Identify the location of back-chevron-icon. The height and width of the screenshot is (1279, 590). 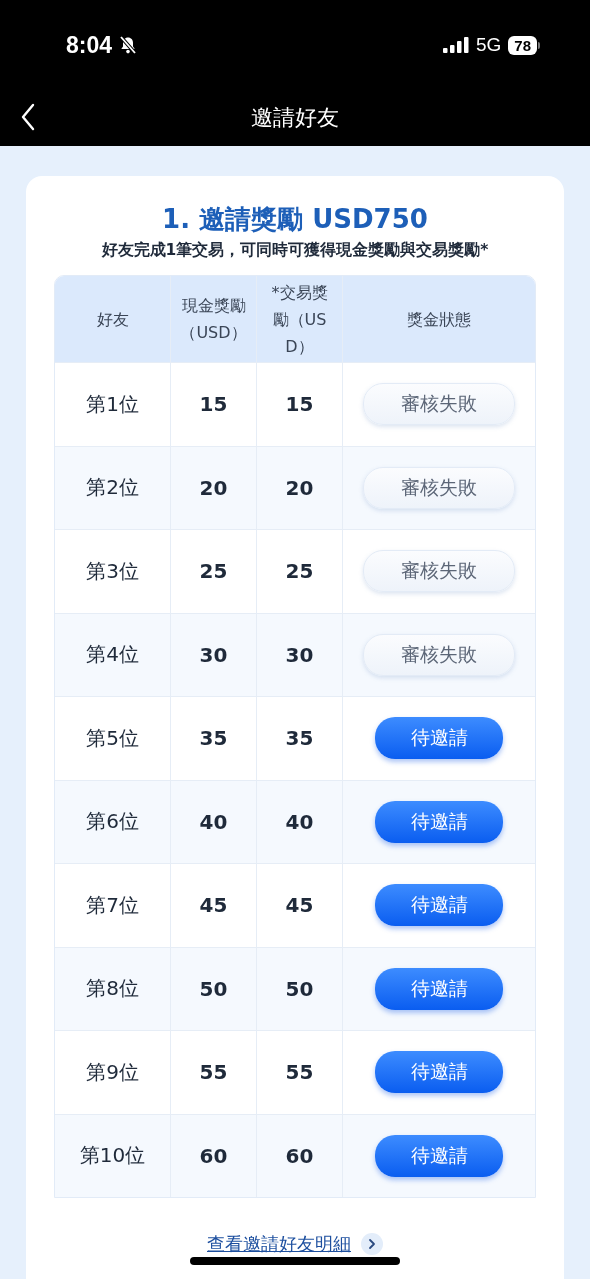
(28, 117).